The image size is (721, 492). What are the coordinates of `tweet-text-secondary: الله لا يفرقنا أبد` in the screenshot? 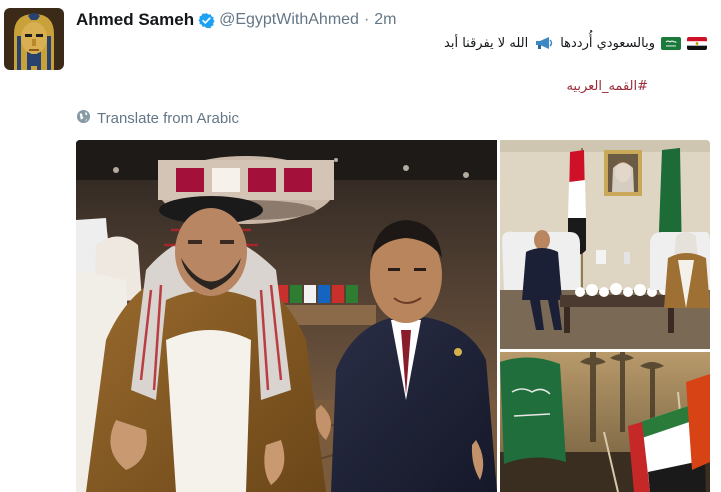 It's located at (486, 43).